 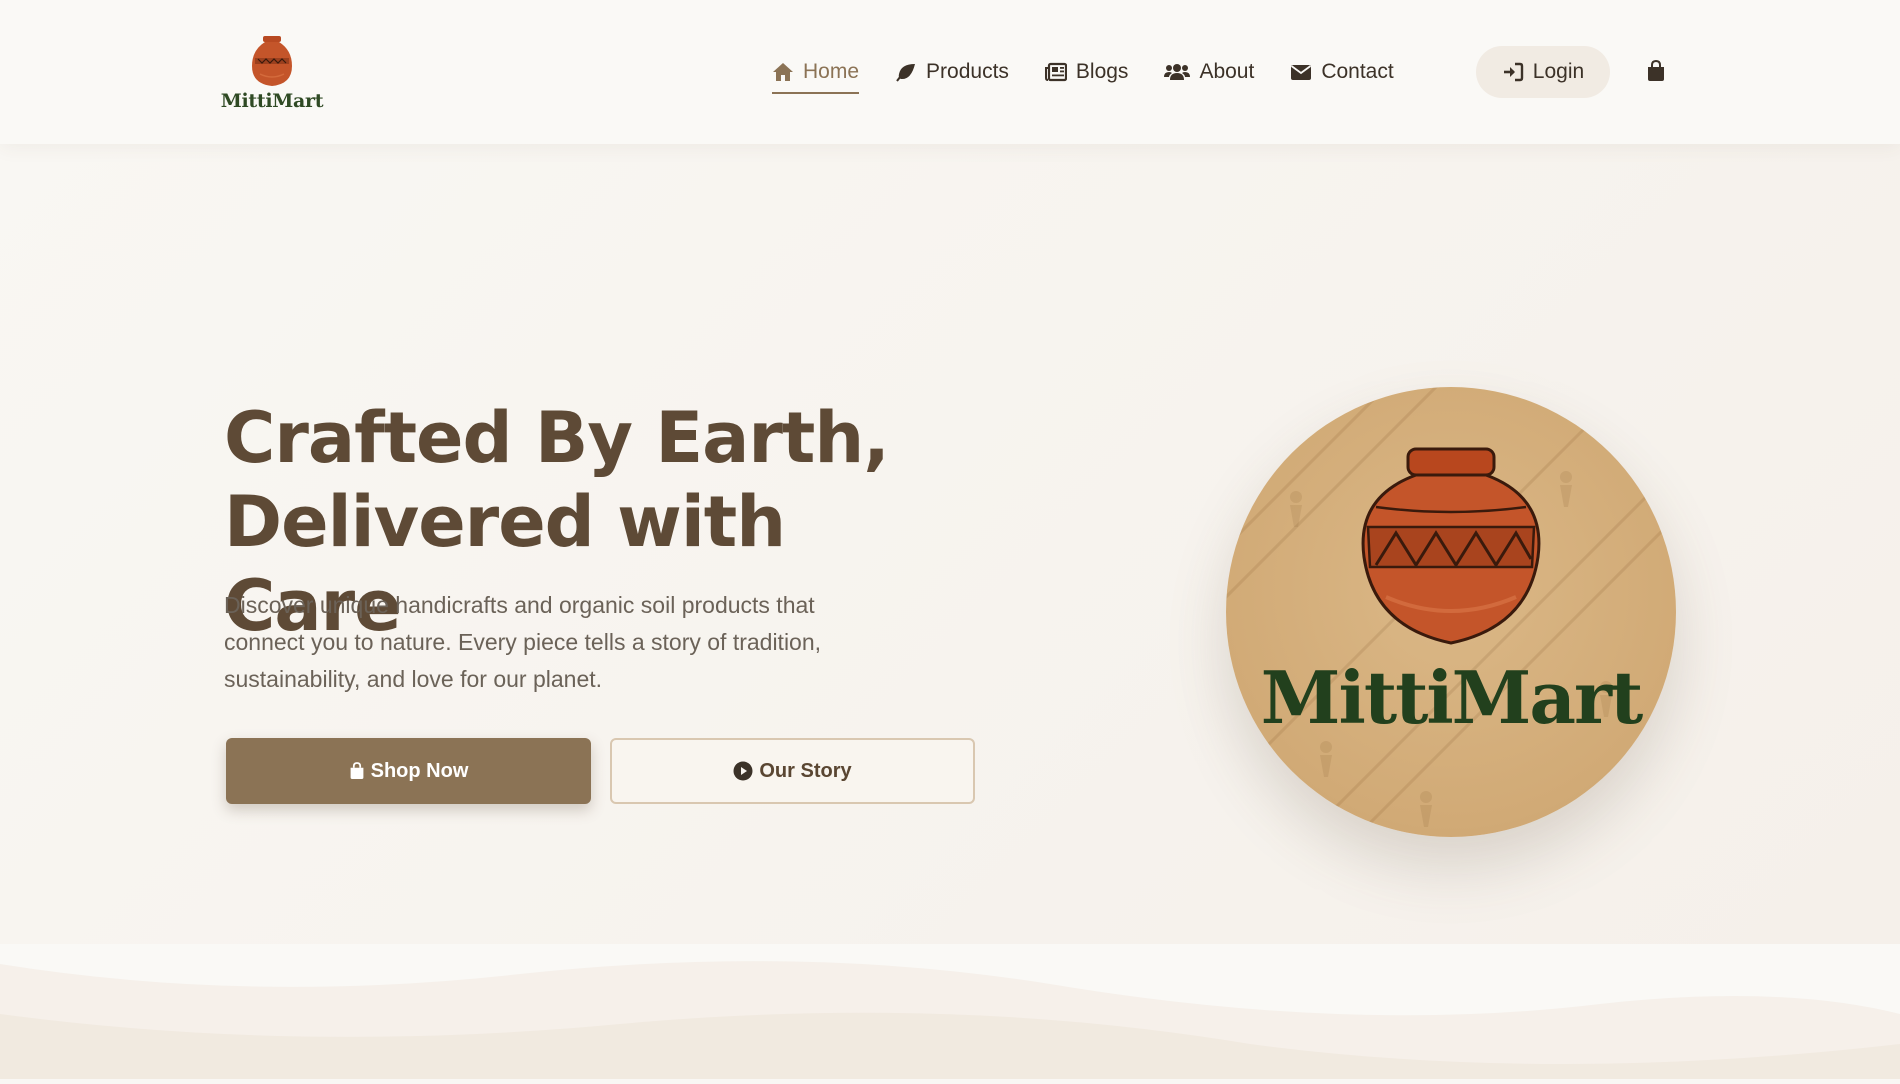 I want to click on logo-wordmark: MittiMart, so click(x=272, y=101).